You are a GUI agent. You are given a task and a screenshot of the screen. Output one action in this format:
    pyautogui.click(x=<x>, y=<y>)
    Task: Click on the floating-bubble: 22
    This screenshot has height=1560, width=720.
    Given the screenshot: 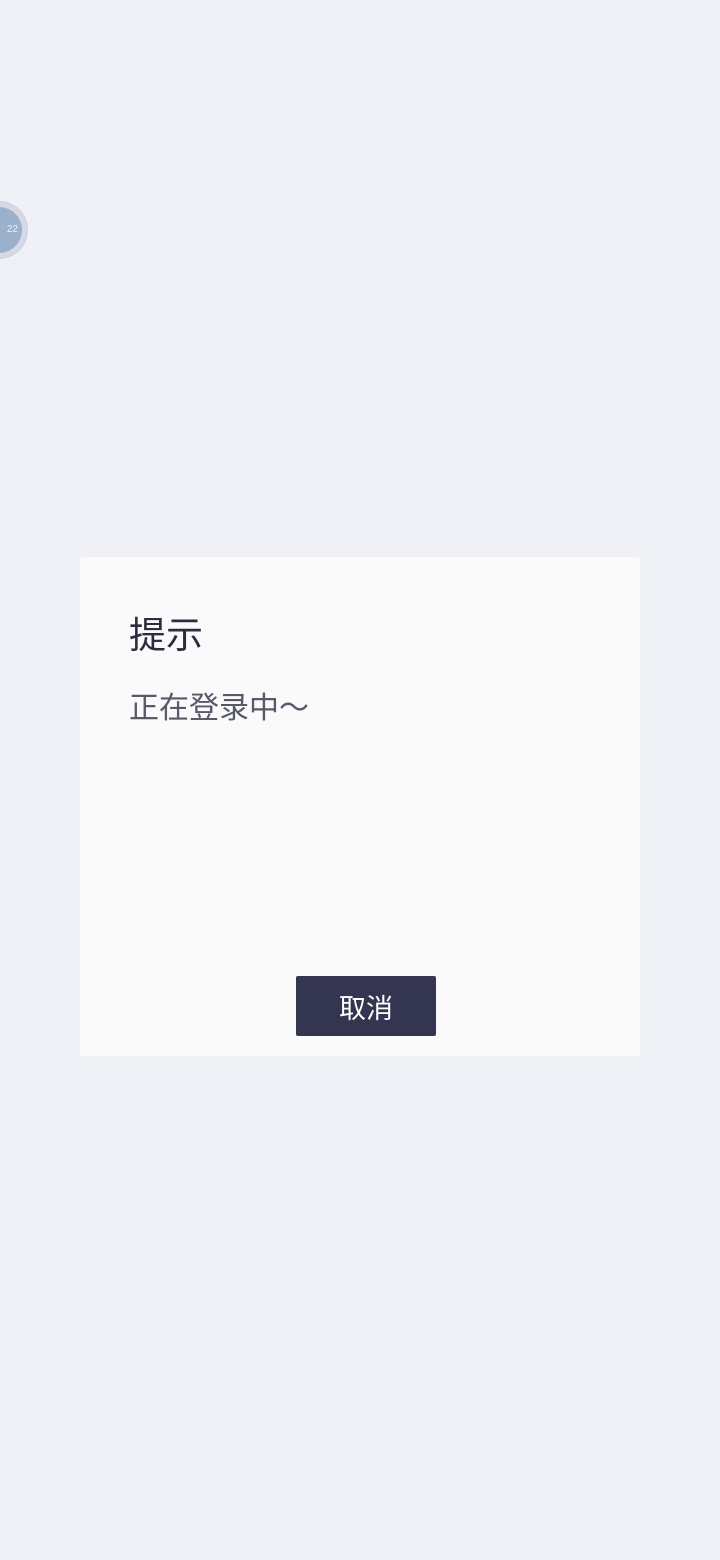 What is the action you would take?
    pyautogui.click(x=14, y=230)
    